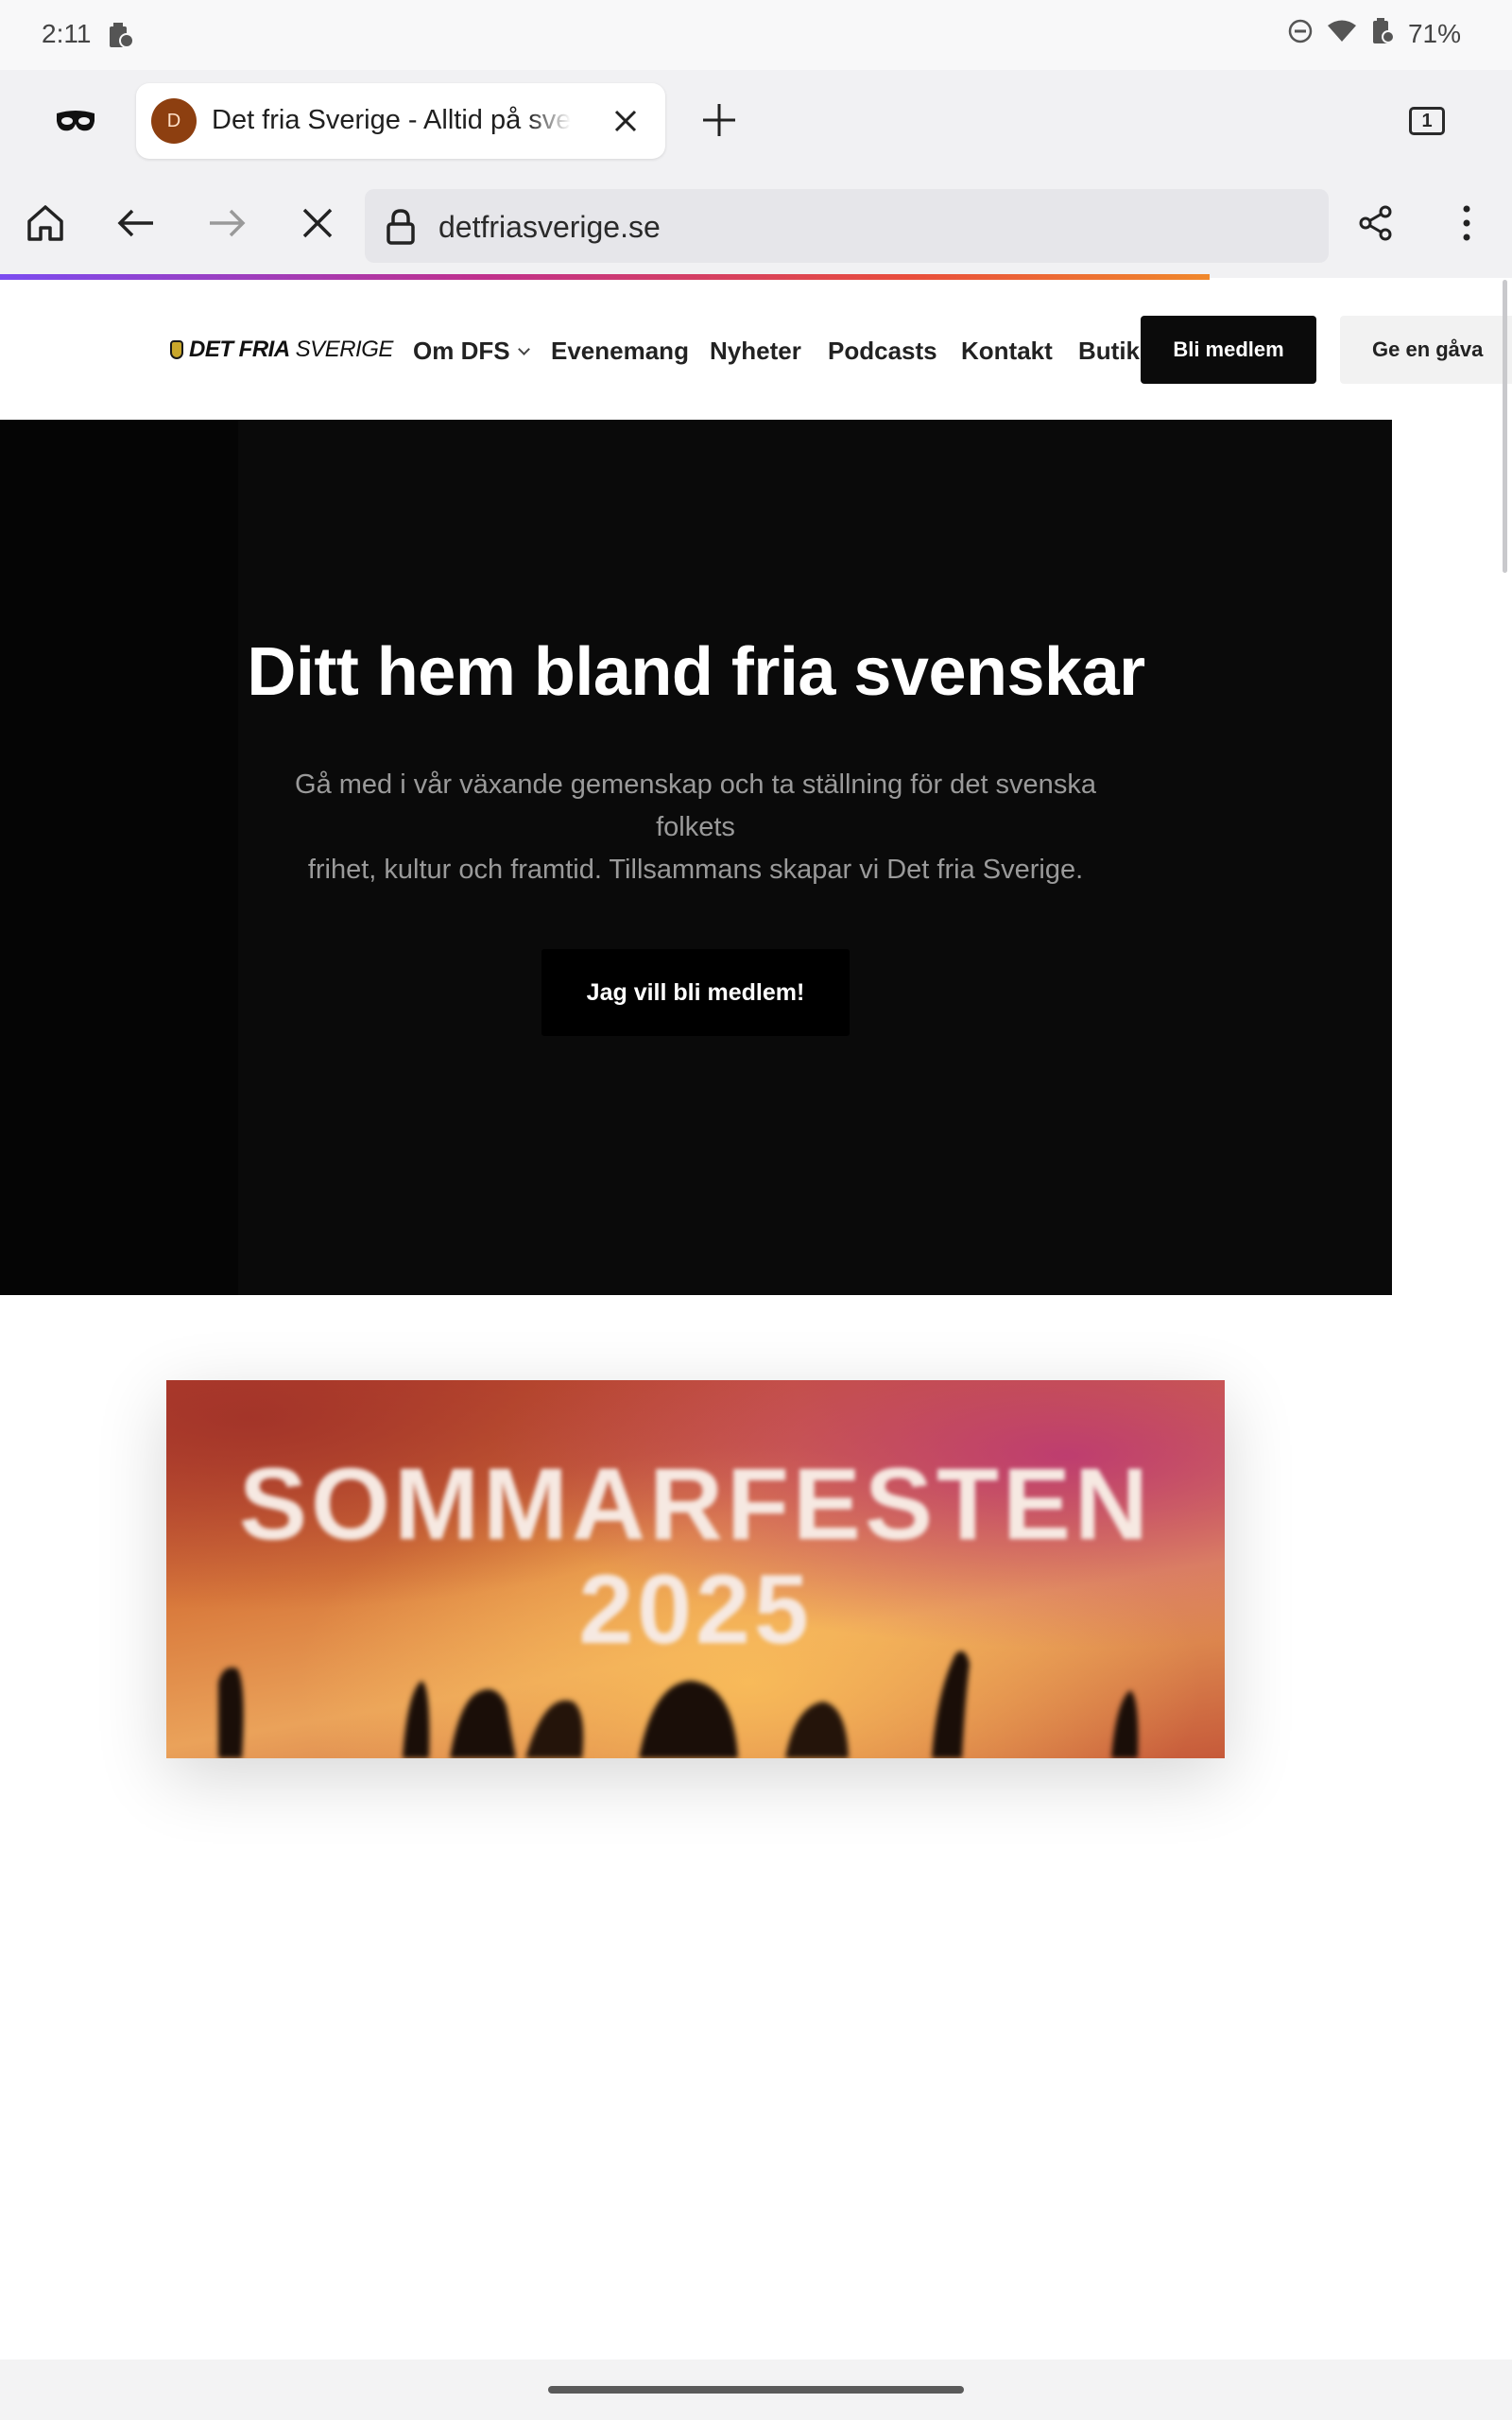 The height and width of the screenshot is (2420, 1512). What do you see at coordinates (756, 35) in the screenshot?
I see `status-bar: 2:11 71%` at bounding box center [756, 35].